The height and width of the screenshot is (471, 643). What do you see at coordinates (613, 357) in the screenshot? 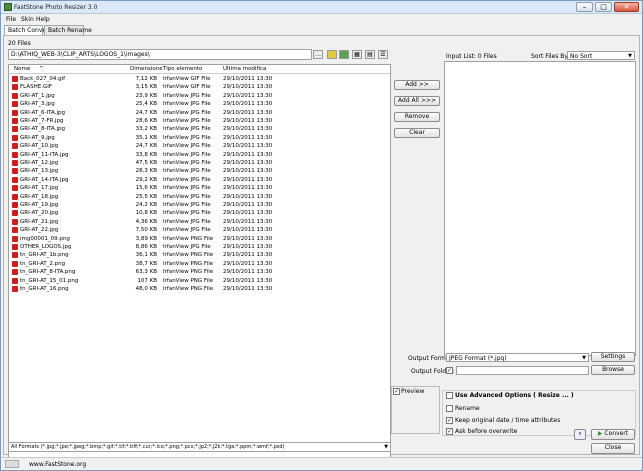
I see `settings-button: Settings` at bounding box center [613, 357].